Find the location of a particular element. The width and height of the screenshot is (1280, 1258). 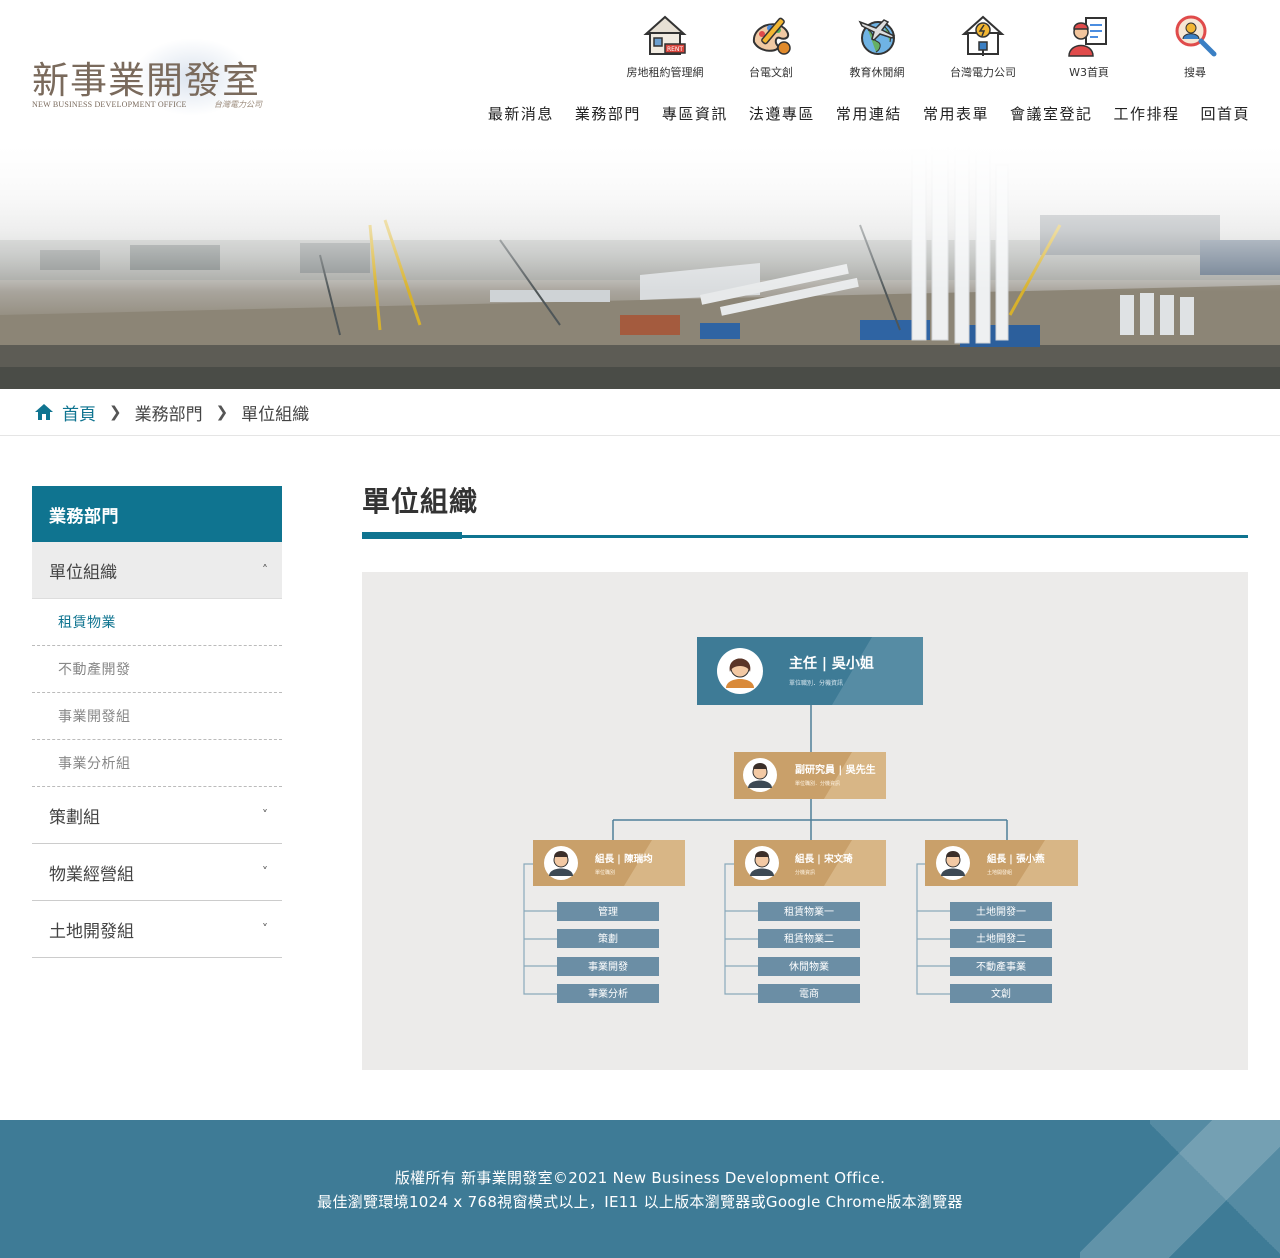

quick-link-taipower: 台灣電力公司 is located at coordinates (983, 47).